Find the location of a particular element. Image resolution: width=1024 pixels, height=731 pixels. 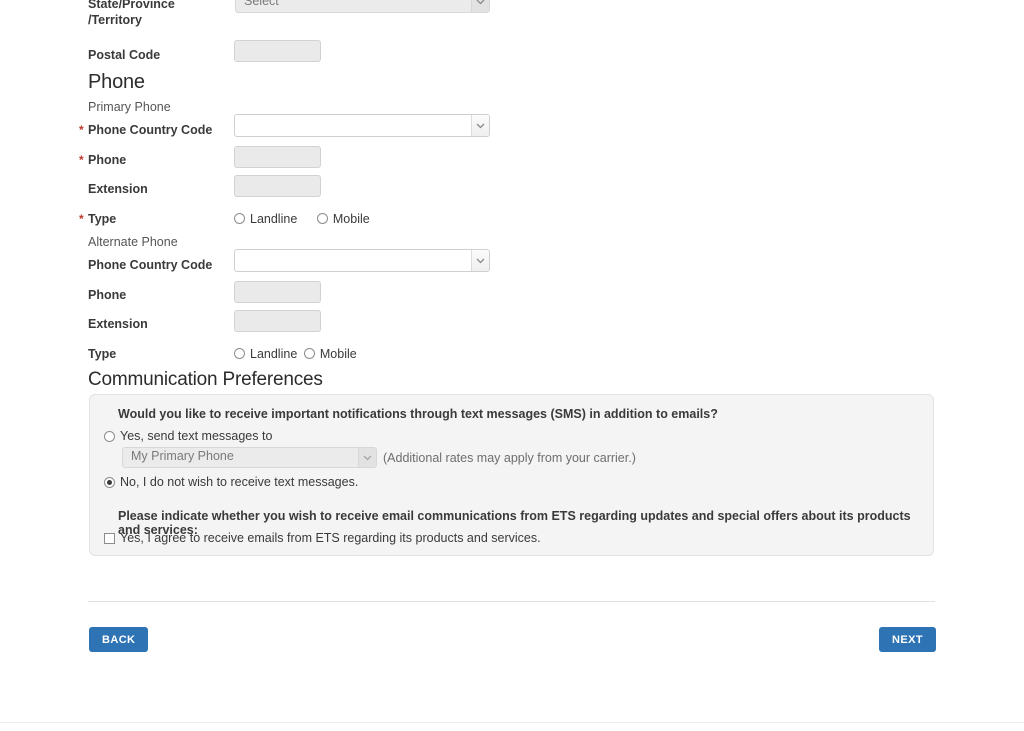

sms-yes-label: Yes, send text messages to is located at coordinates (196, 436).